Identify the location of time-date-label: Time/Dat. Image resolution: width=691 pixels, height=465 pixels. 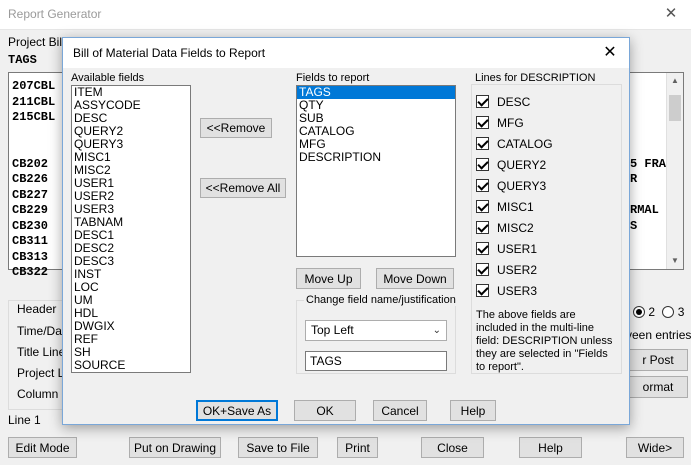
(41, 331).